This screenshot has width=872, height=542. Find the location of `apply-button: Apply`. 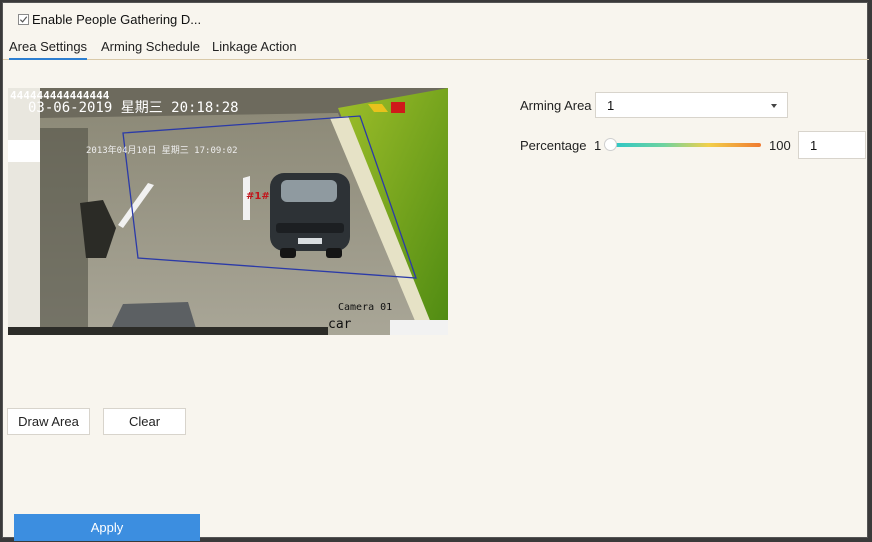

apply-button: Apply is located at coordinates (107, 527).